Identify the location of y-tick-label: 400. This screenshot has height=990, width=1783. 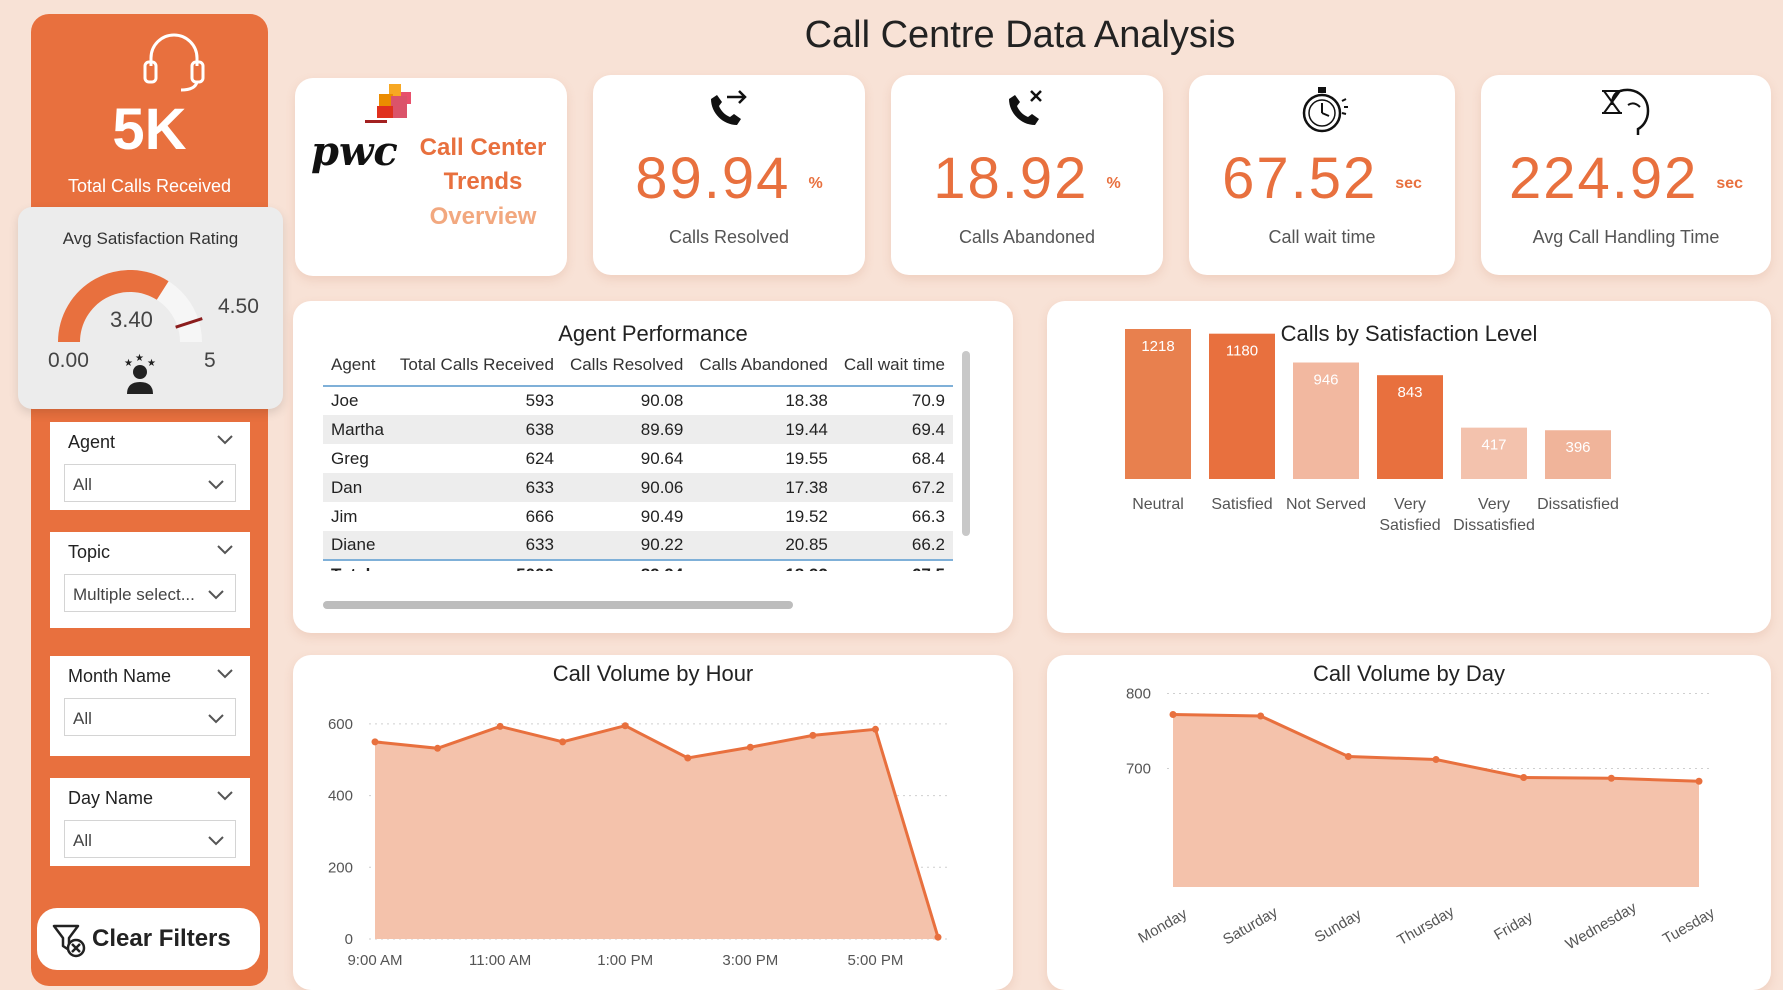
(340, 796).